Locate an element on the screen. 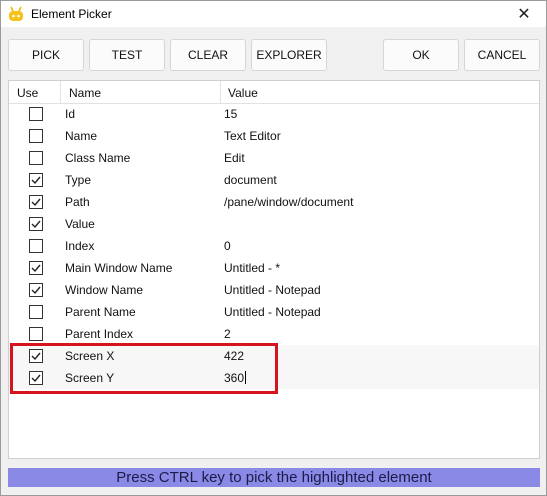 This screenshot has height=496, width=547. table-row: Type document is located at coordinates (274, 180).